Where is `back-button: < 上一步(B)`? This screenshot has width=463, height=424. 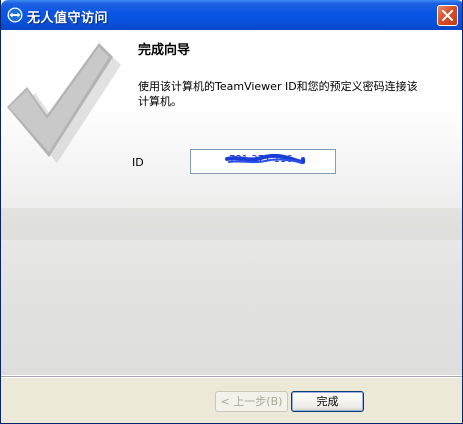
back-button: < 上一步(B) is located at coordinates (251, 401).